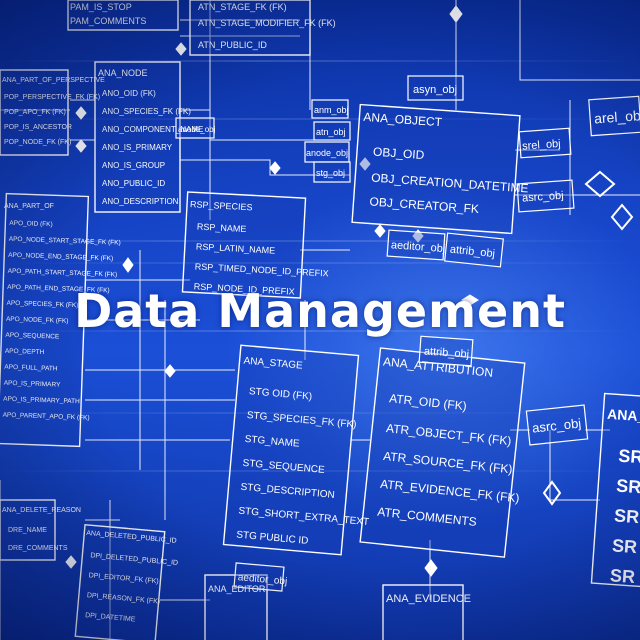 The width and height of the screenshot is (640, 640). Describe the element at coordinates (320, 311) in the screenshot. I see `headline: Data Management` at that location.